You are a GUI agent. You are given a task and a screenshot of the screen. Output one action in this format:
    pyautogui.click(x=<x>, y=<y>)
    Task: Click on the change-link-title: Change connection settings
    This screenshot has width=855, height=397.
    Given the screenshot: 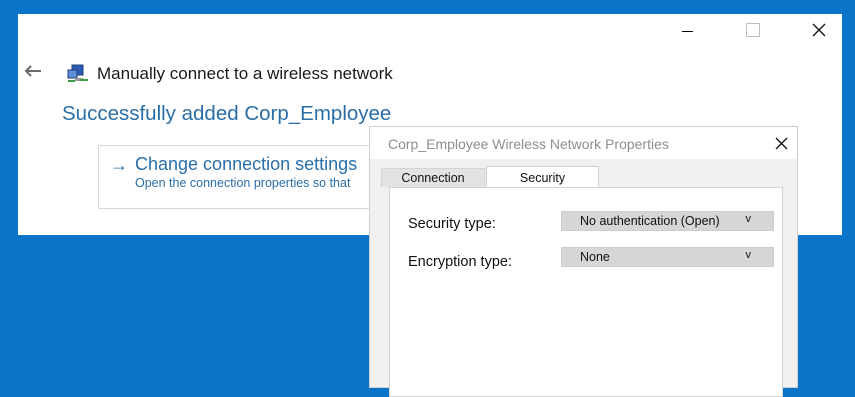 What is the action you would take?
    pyautogui.click(x=246, y=164)
    